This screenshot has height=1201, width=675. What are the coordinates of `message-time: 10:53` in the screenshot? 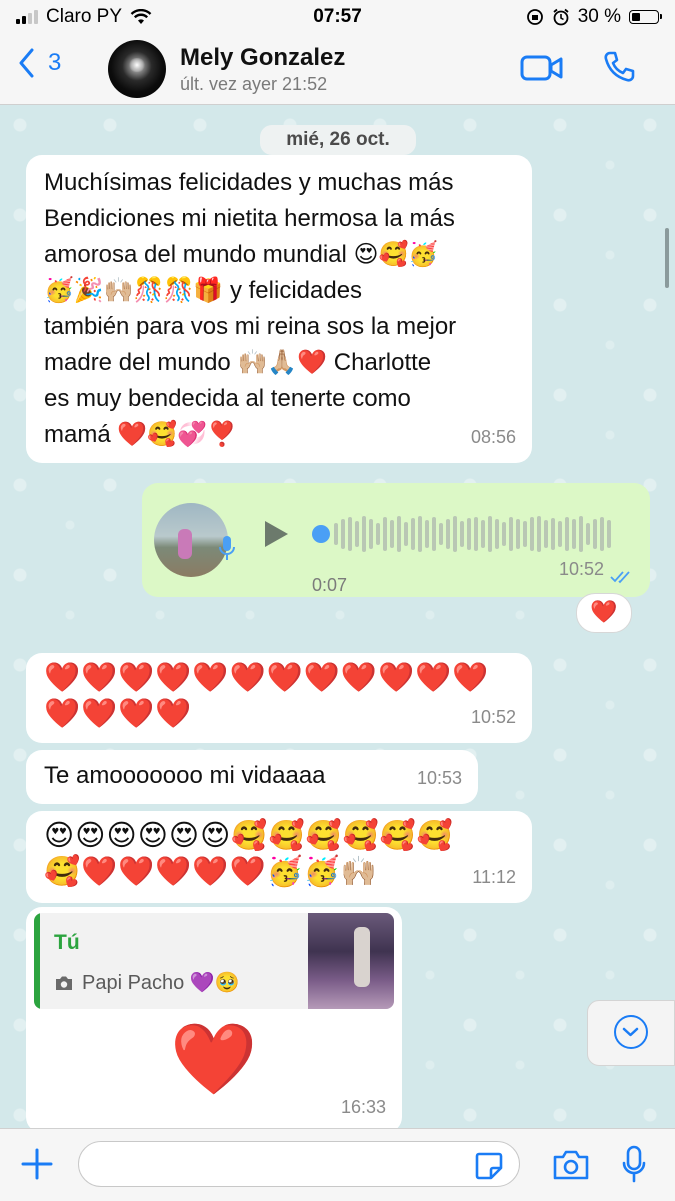 It's located at (439, 778).